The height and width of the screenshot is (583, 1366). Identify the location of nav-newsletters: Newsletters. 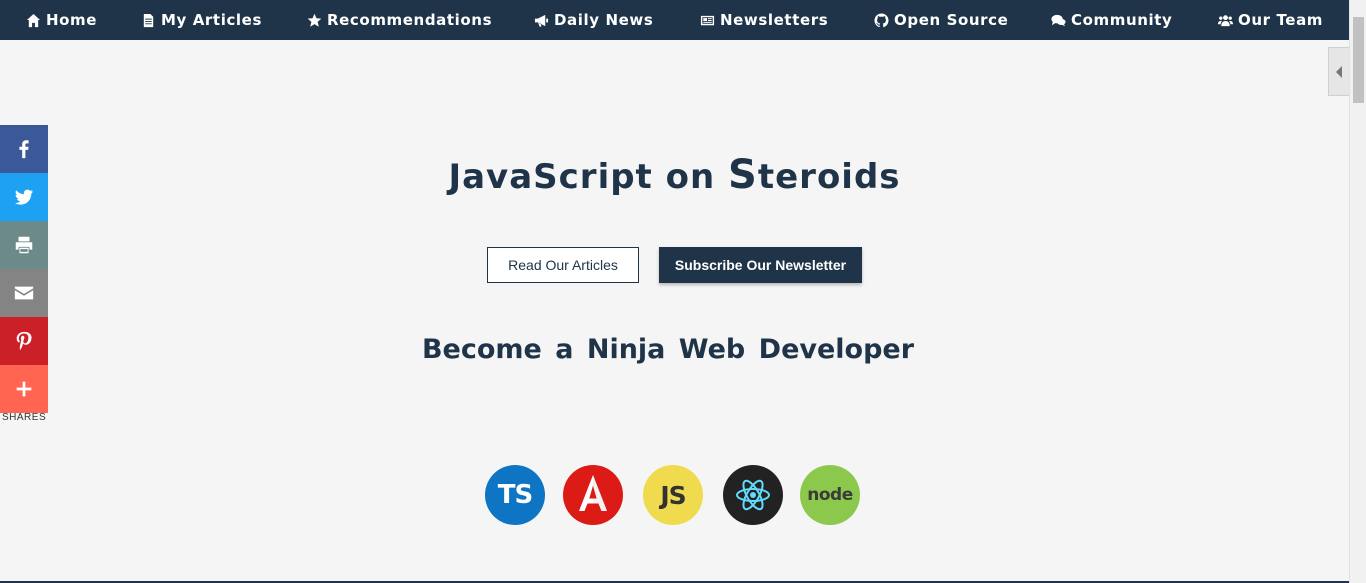
(763, 20).